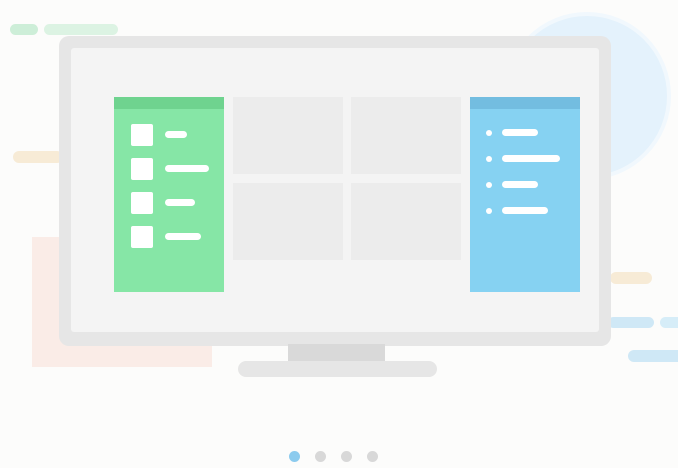  I want to click on left-panel-header, so click(169, 103).